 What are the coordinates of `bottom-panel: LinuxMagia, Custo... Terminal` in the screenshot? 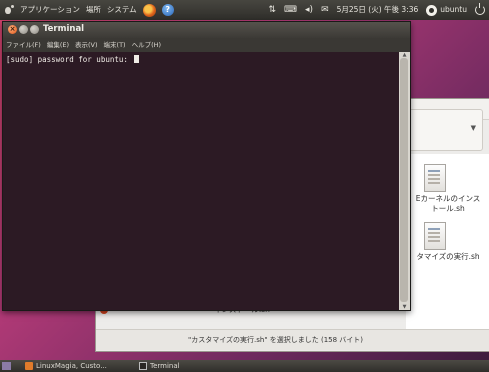 It's located at (244, 366).